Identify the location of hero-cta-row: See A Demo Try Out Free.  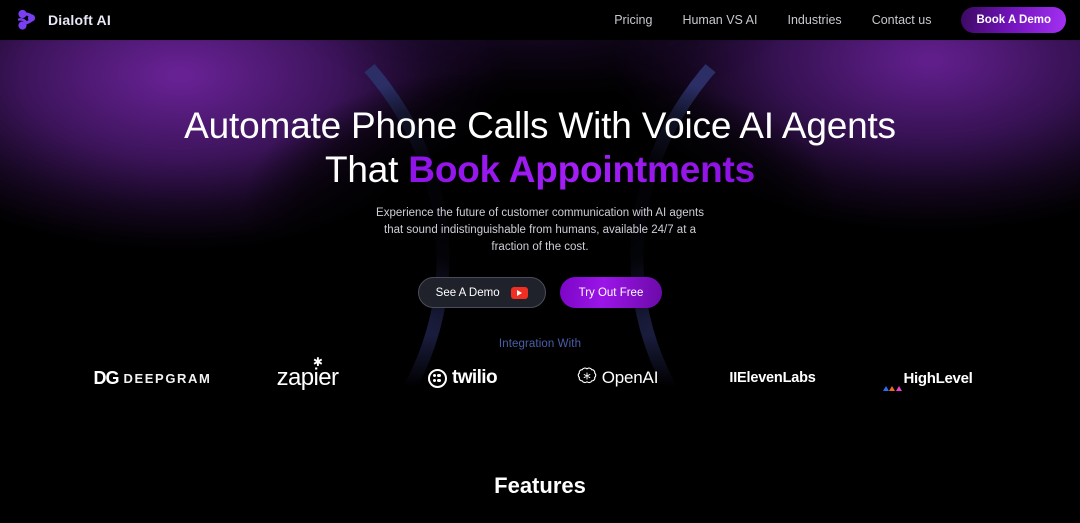
(540, 292).